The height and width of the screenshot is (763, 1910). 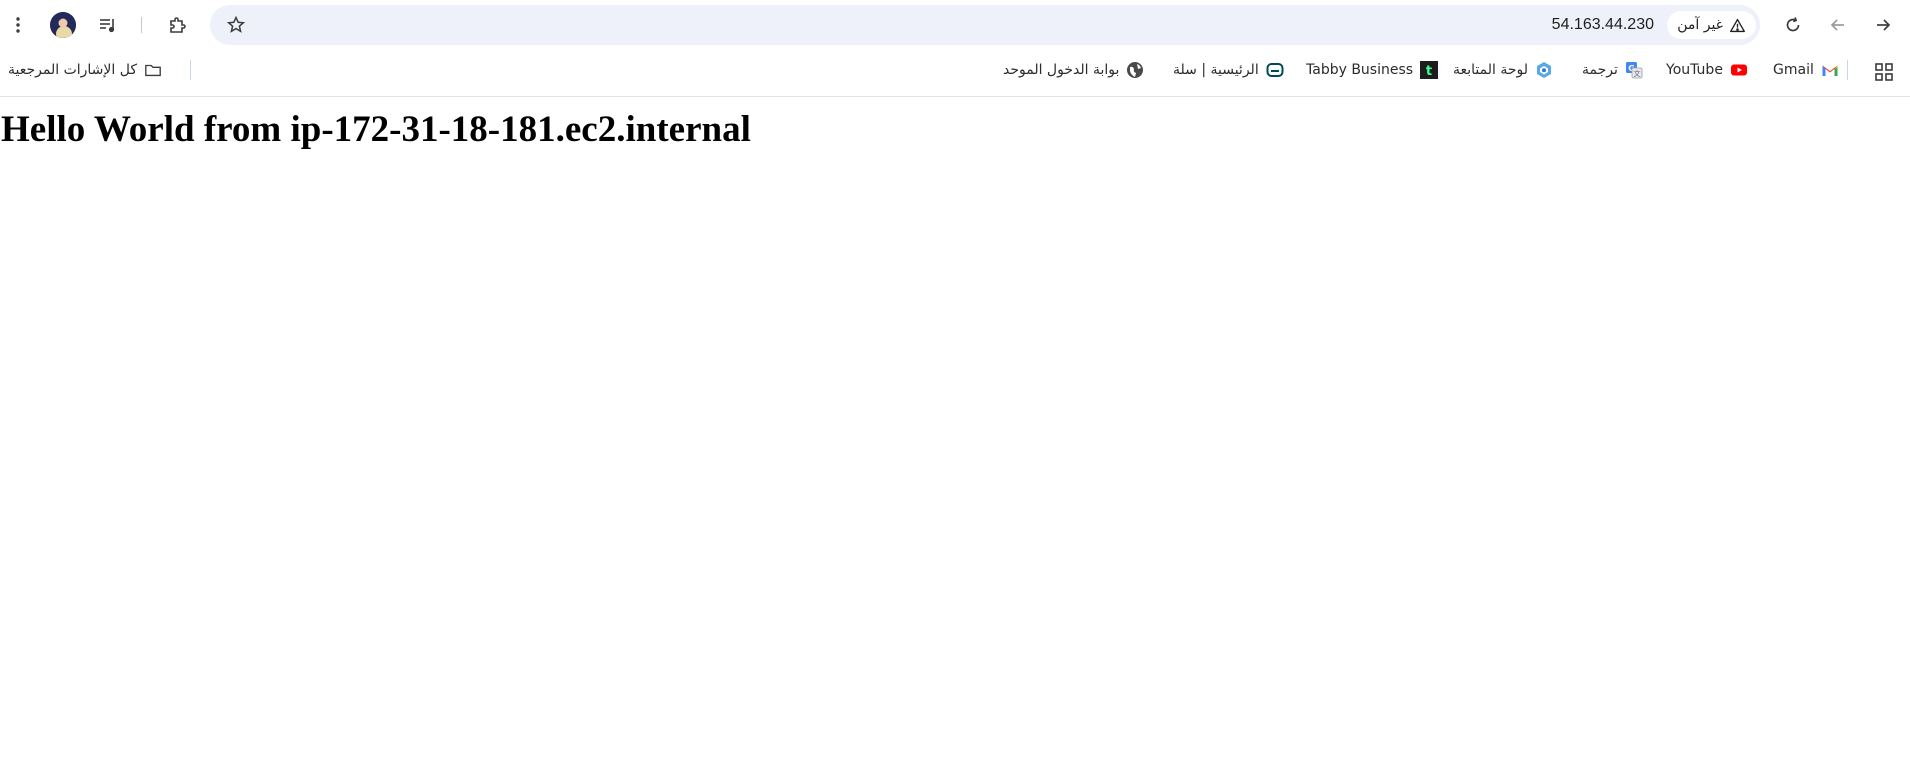 What do you see at coordinates (1838, 25) in the screenshot?
I see `forward-arrow-icon` at bounding box center [1838, 25].